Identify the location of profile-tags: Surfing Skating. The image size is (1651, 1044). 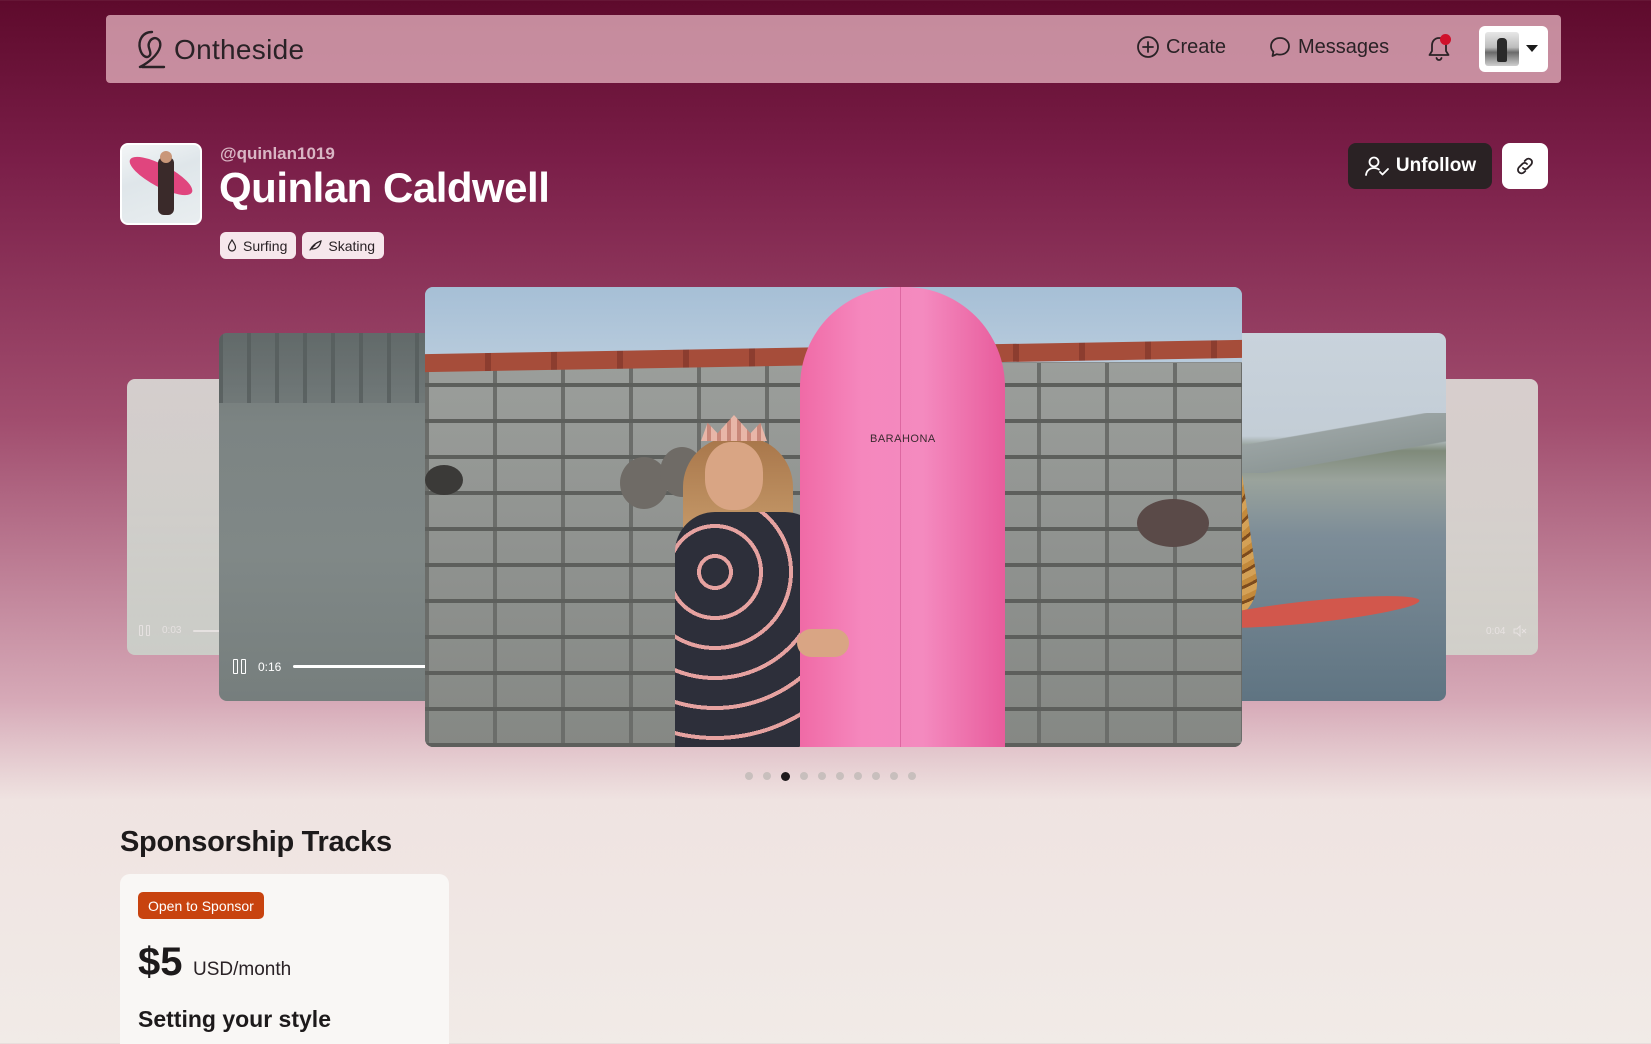
(302, 245).